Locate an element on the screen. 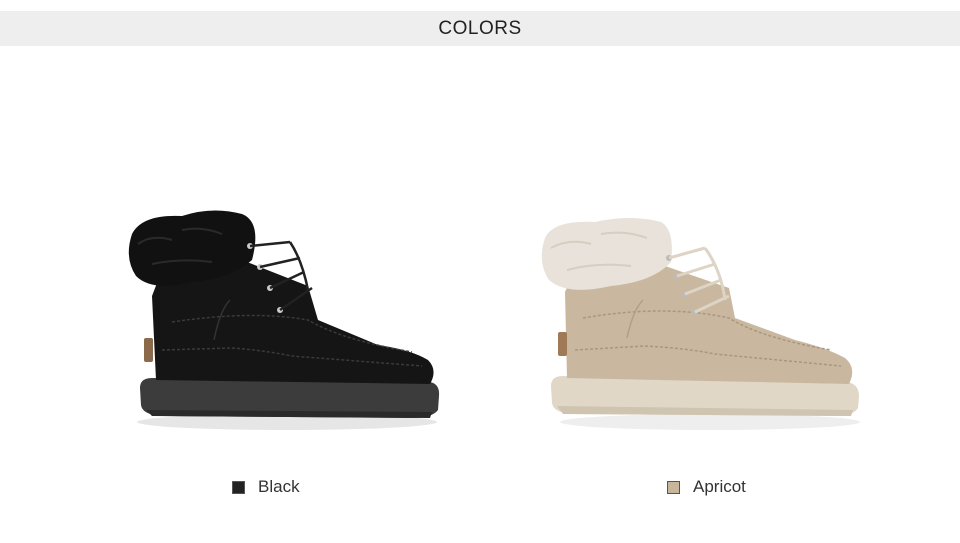  black-boot-illustration is located at coordinates (284, 320).